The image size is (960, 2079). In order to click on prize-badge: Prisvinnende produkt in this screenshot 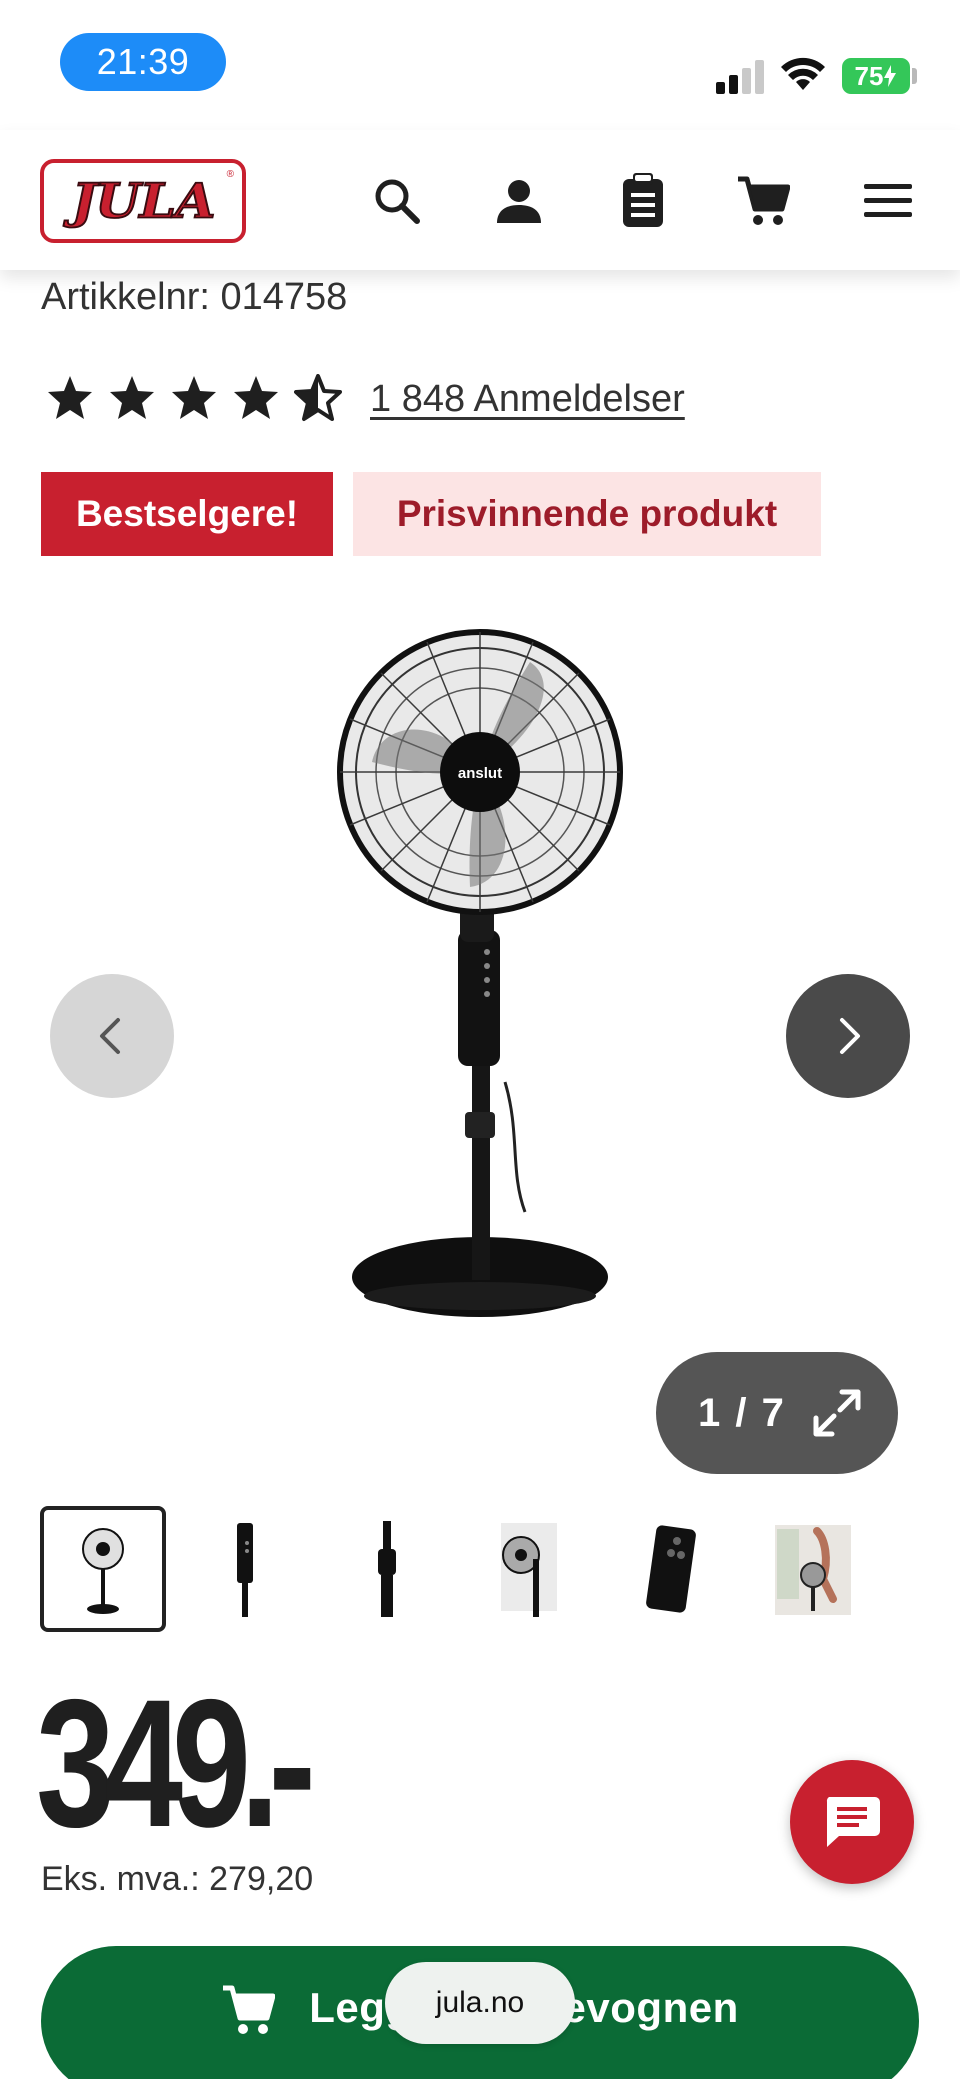, I will do `click(587, 514)`.